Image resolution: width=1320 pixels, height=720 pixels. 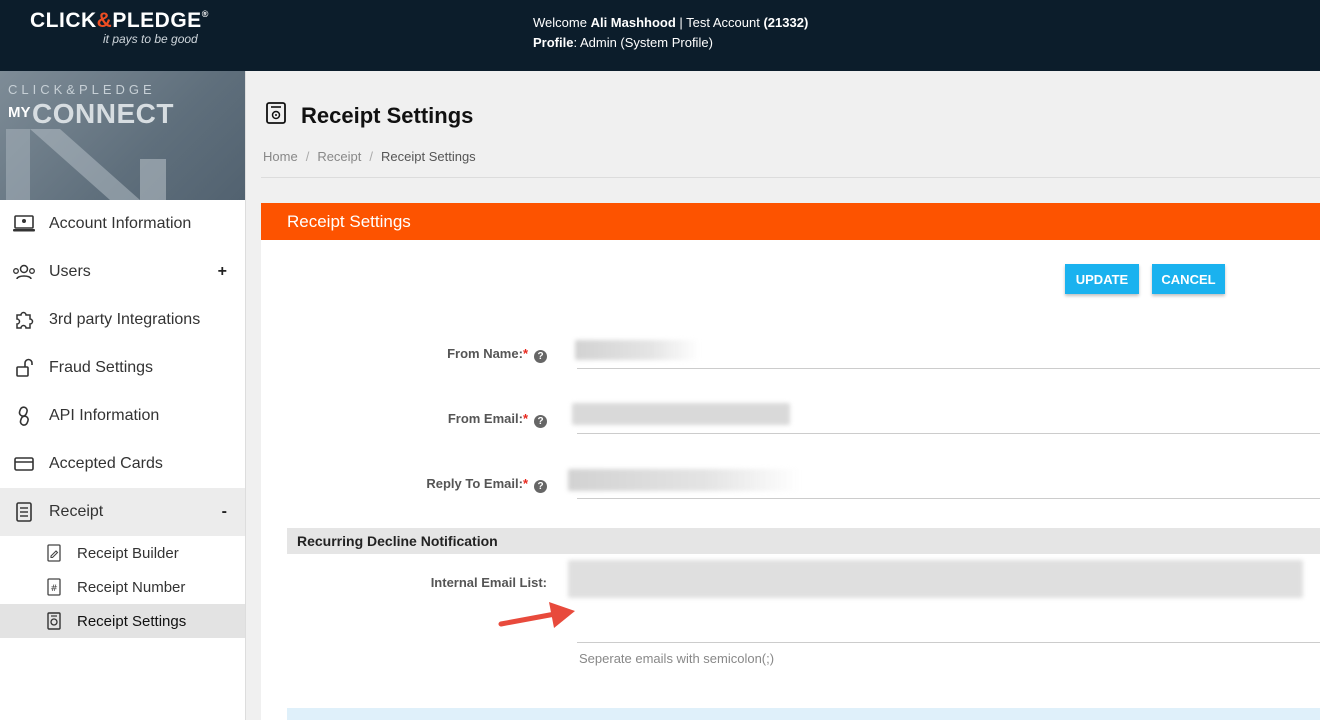 What do you see at coordinates (128, 553) in the screenshot?
I see `sidebar-subitem-label: Receipt Builder` at bounding box center [128, 553].